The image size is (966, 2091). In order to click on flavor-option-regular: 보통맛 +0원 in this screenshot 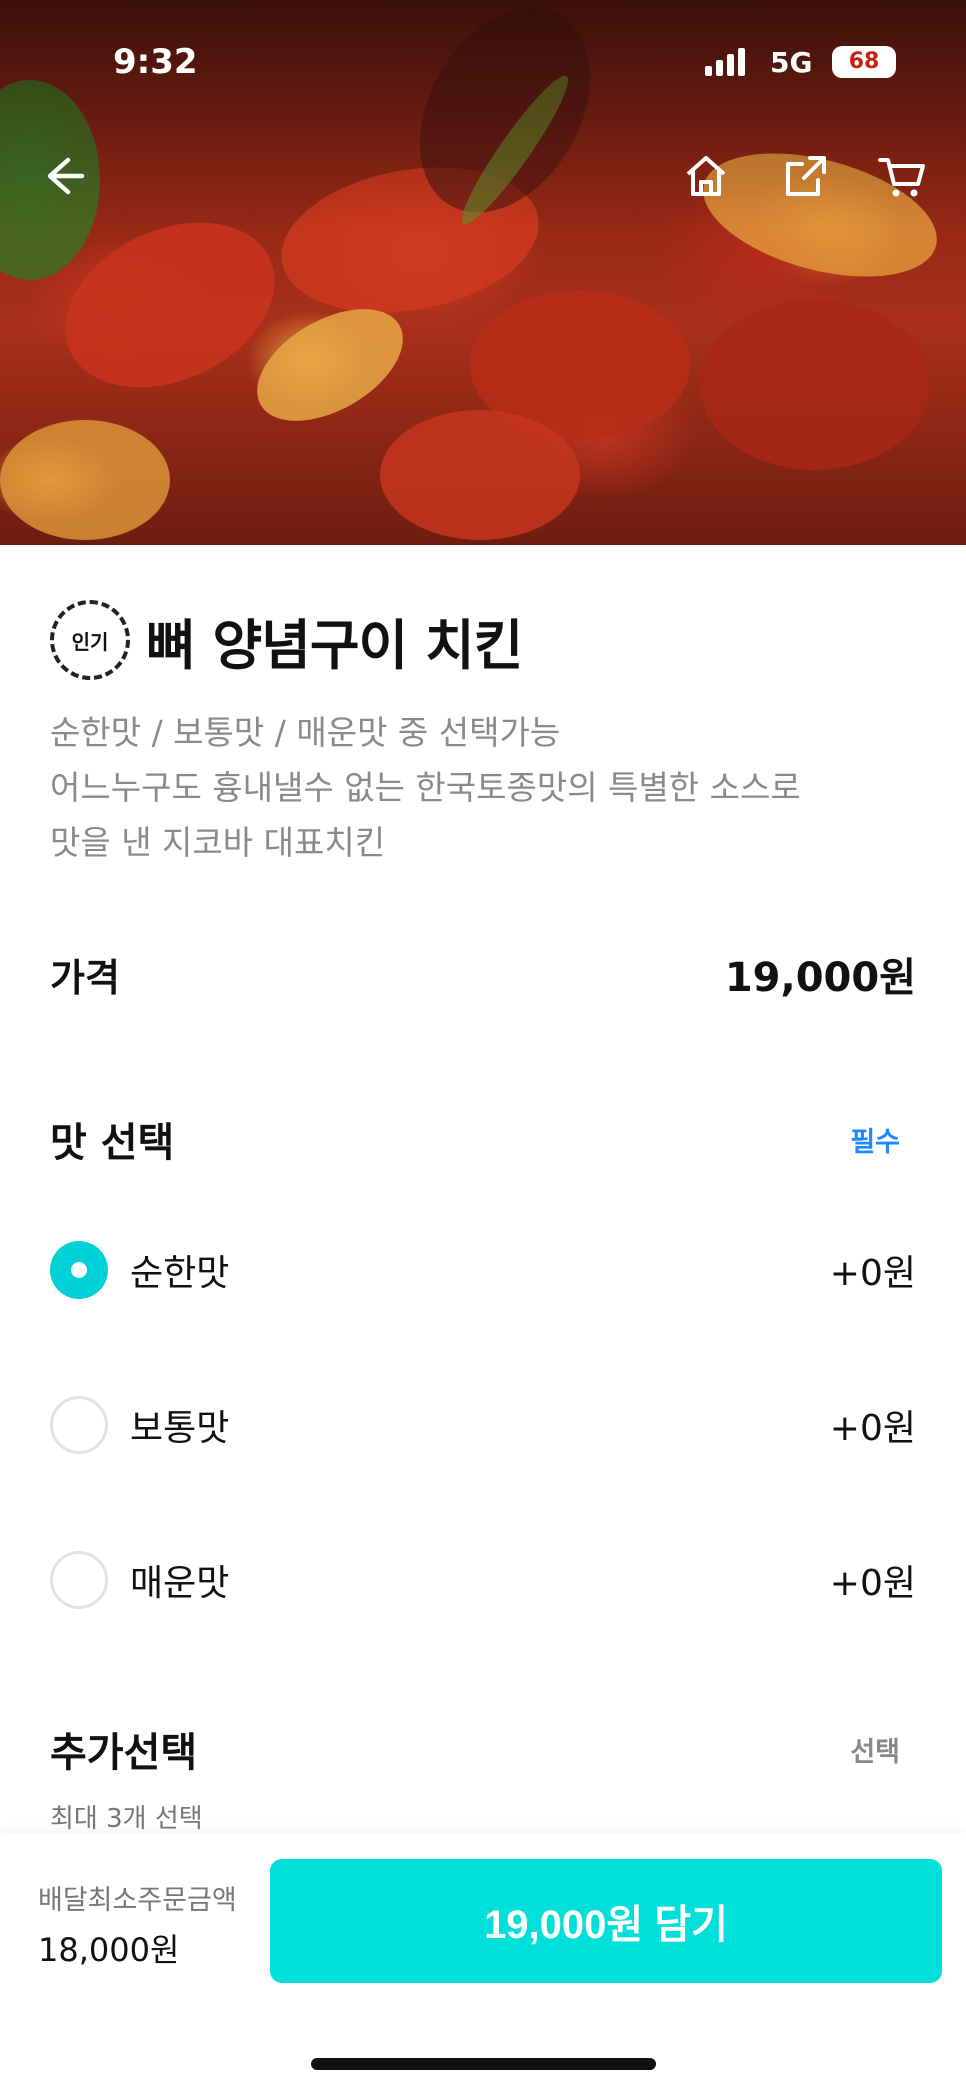, I will do `click(483, 1425)`.